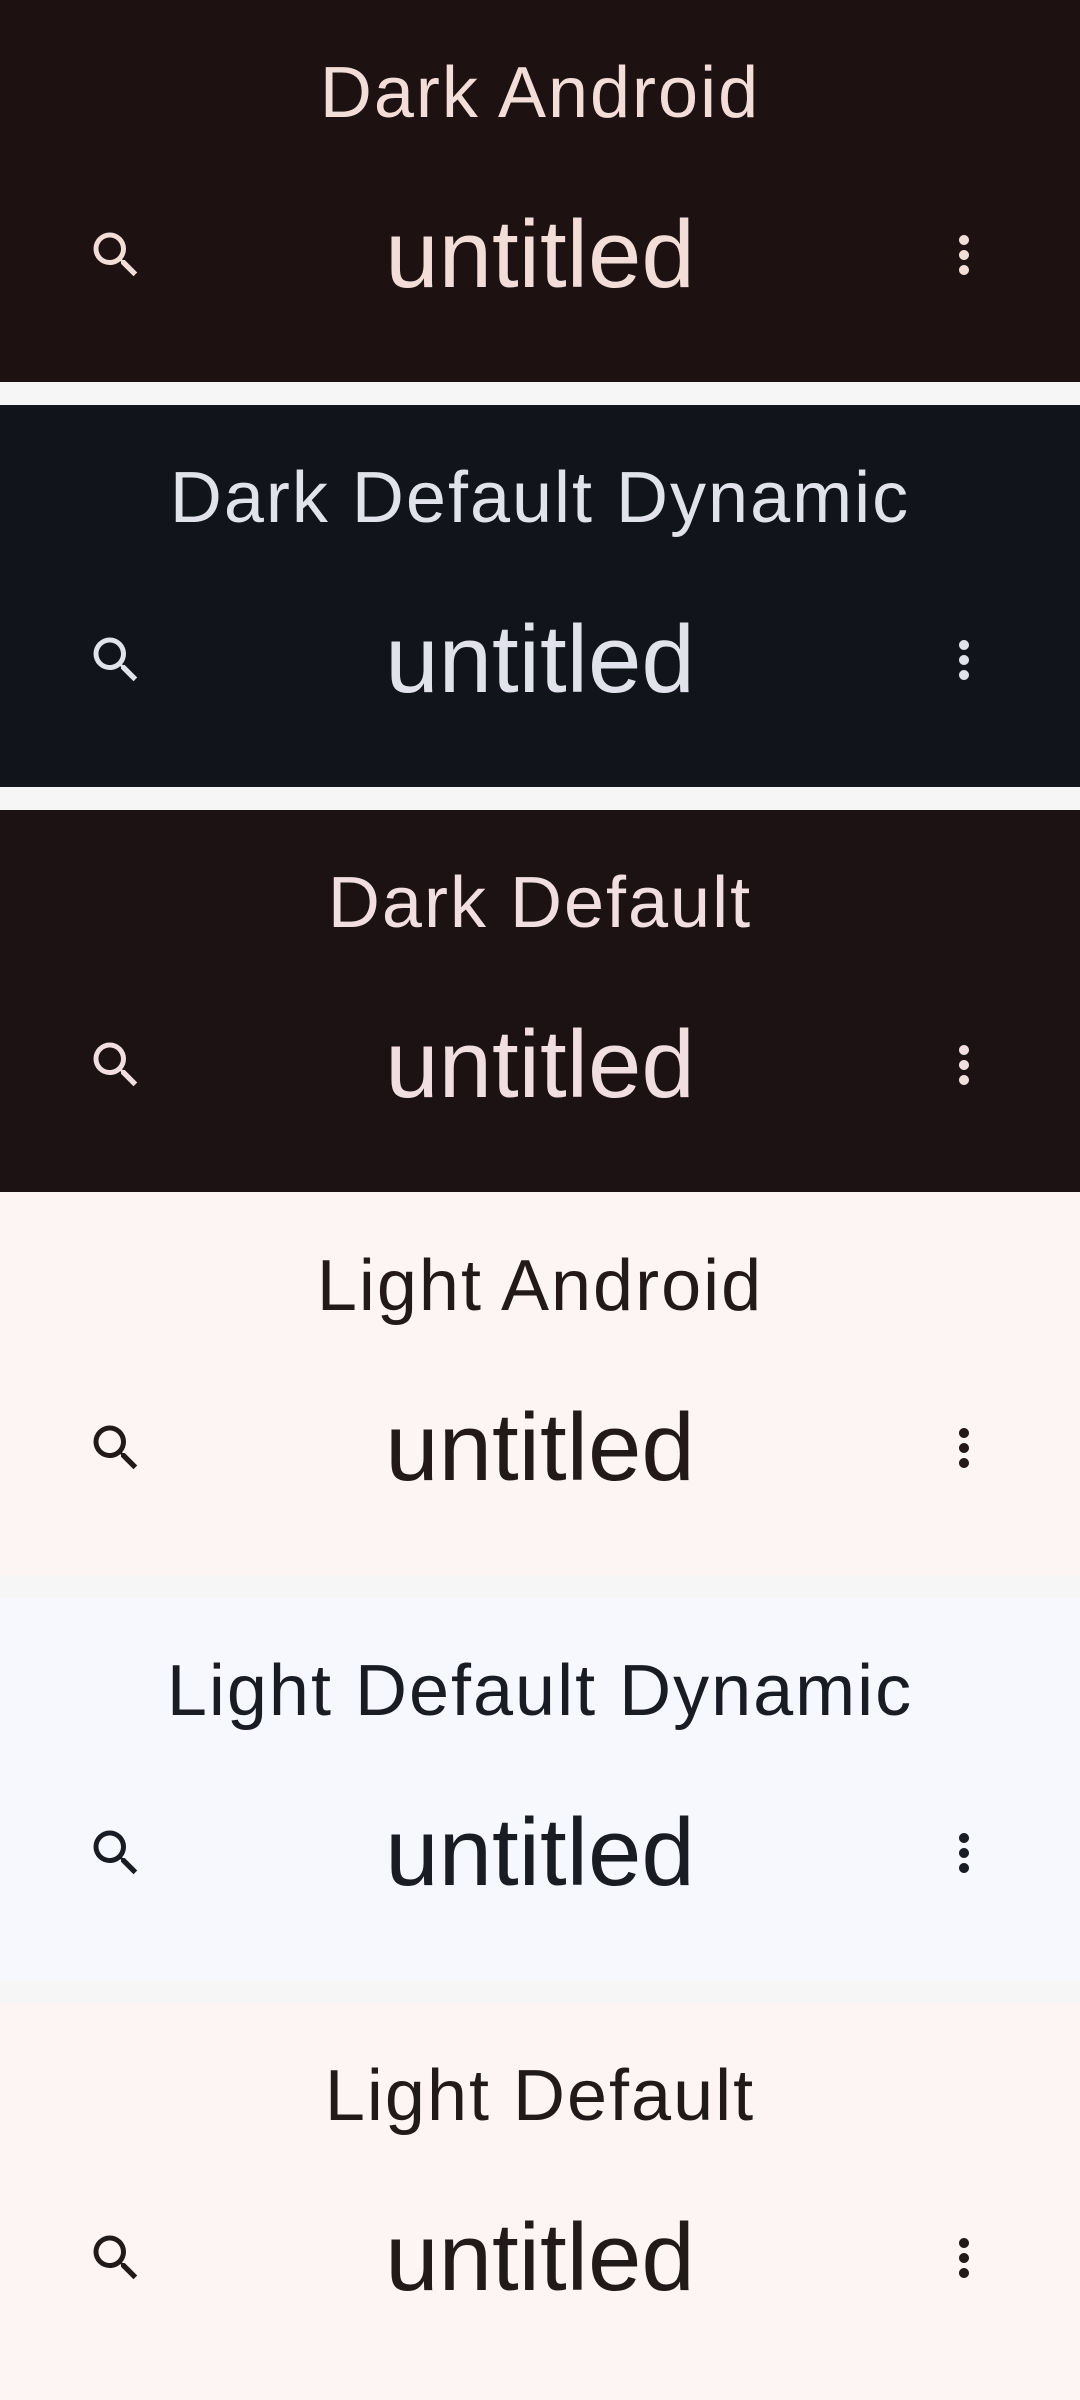  I want to click on theme-title: Dark Default, so click(540, 903).